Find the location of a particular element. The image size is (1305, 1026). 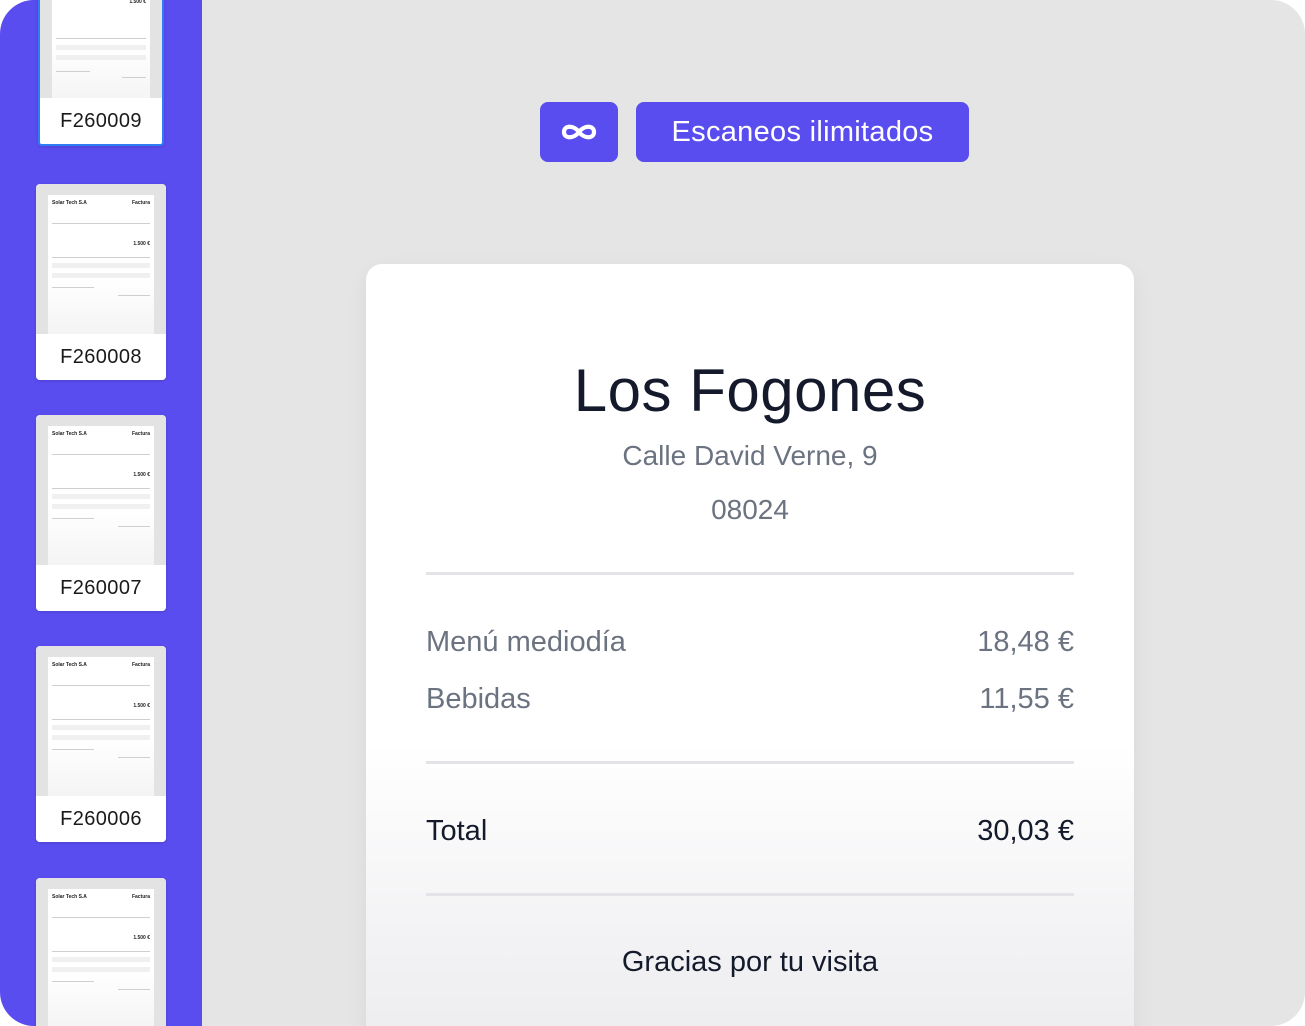

unlimited-scans-button: Escaneos ilimitados is located at coordinates (802, 132).